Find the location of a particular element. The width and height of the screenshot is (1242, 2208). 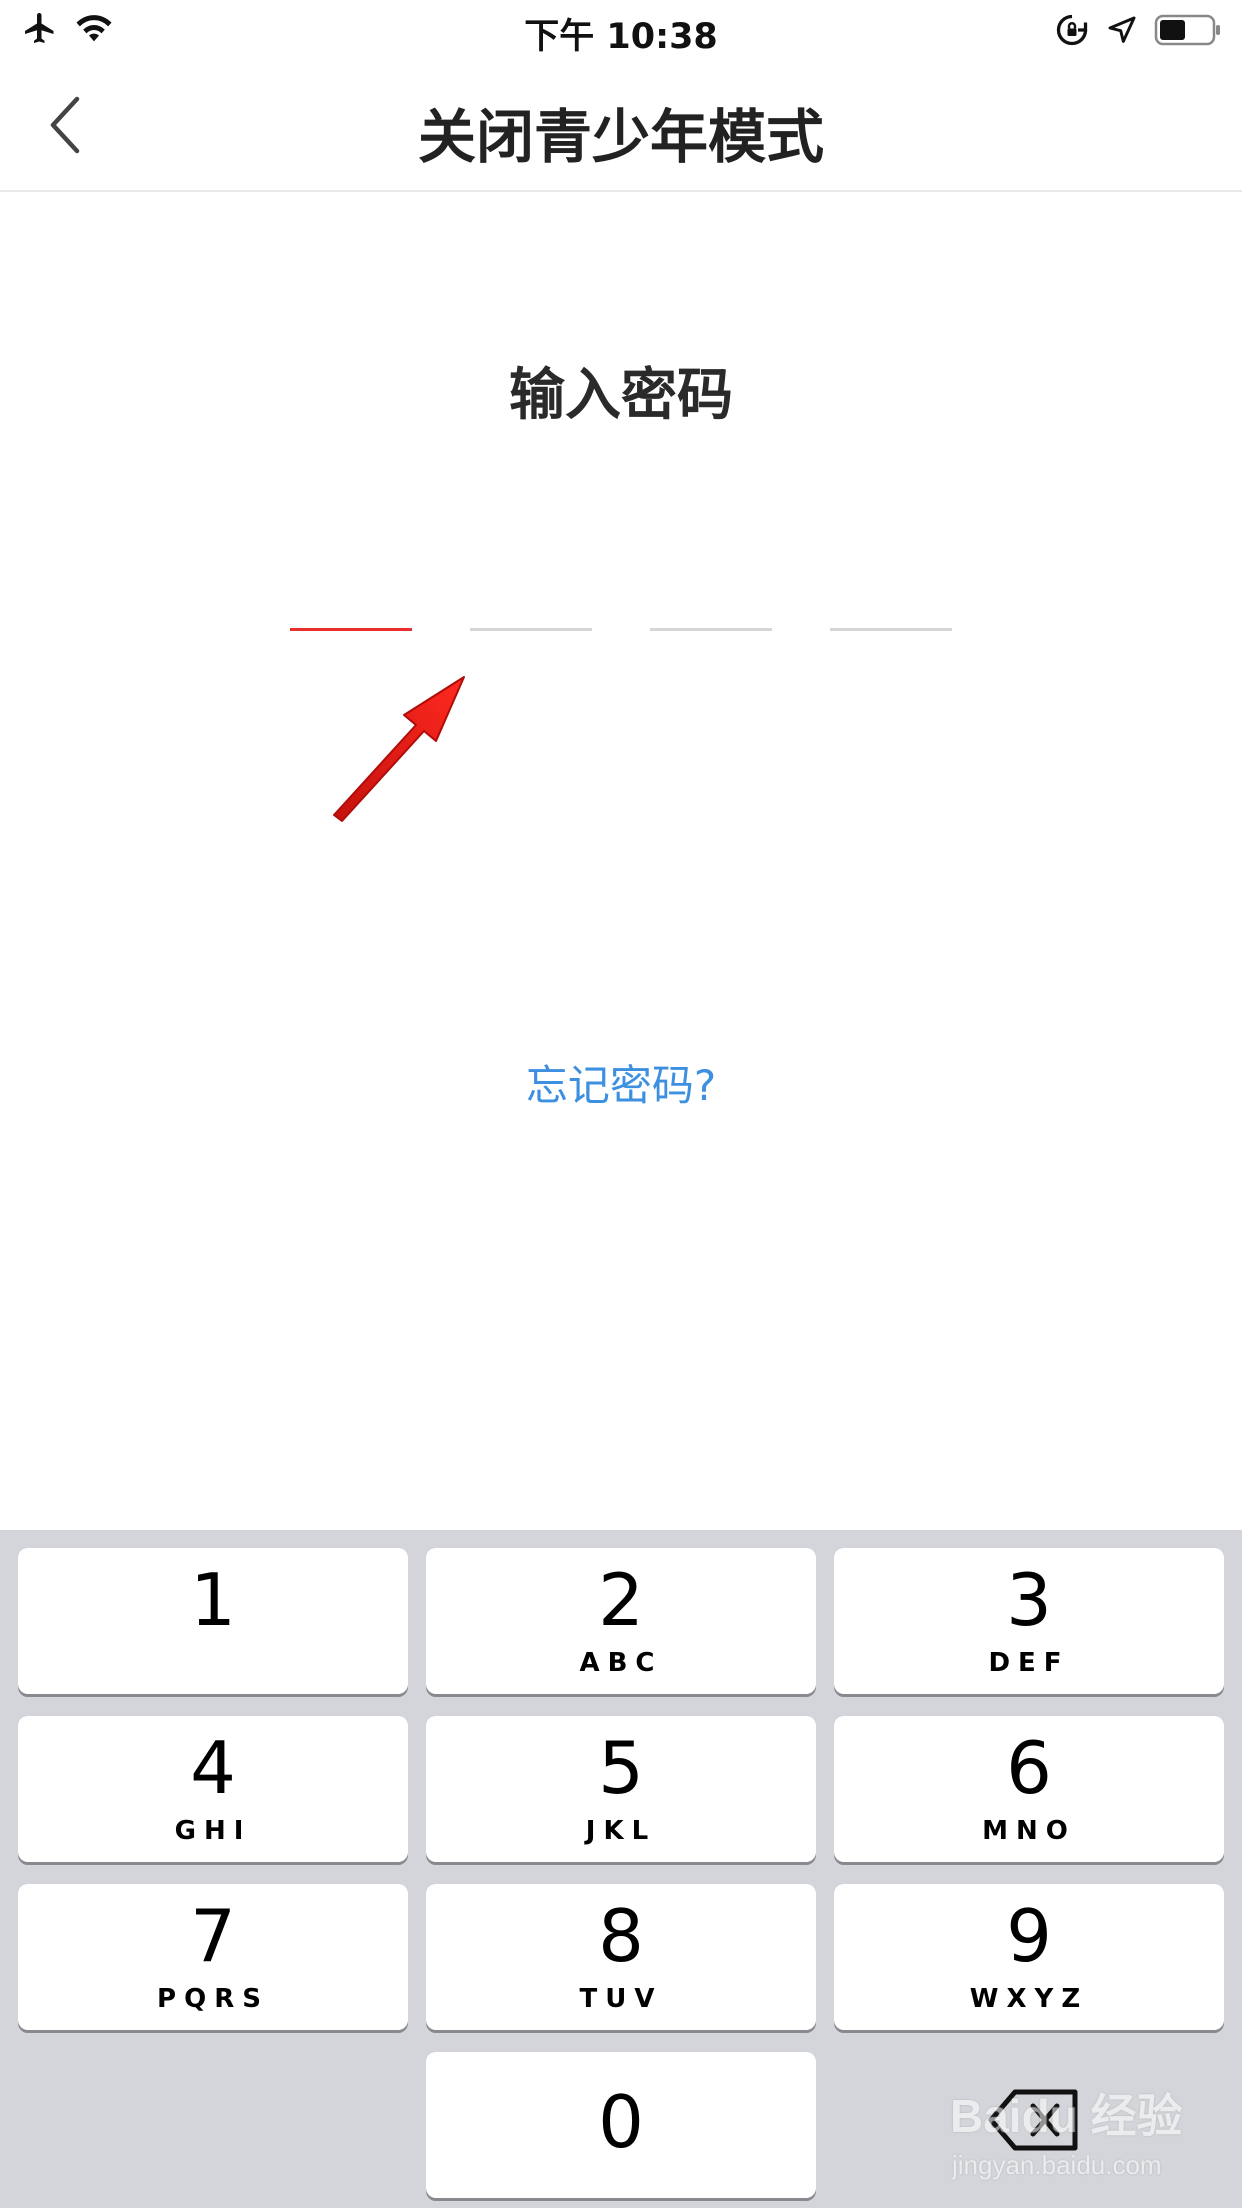

key-digit: 5 is located at coordinates (621, 1768).